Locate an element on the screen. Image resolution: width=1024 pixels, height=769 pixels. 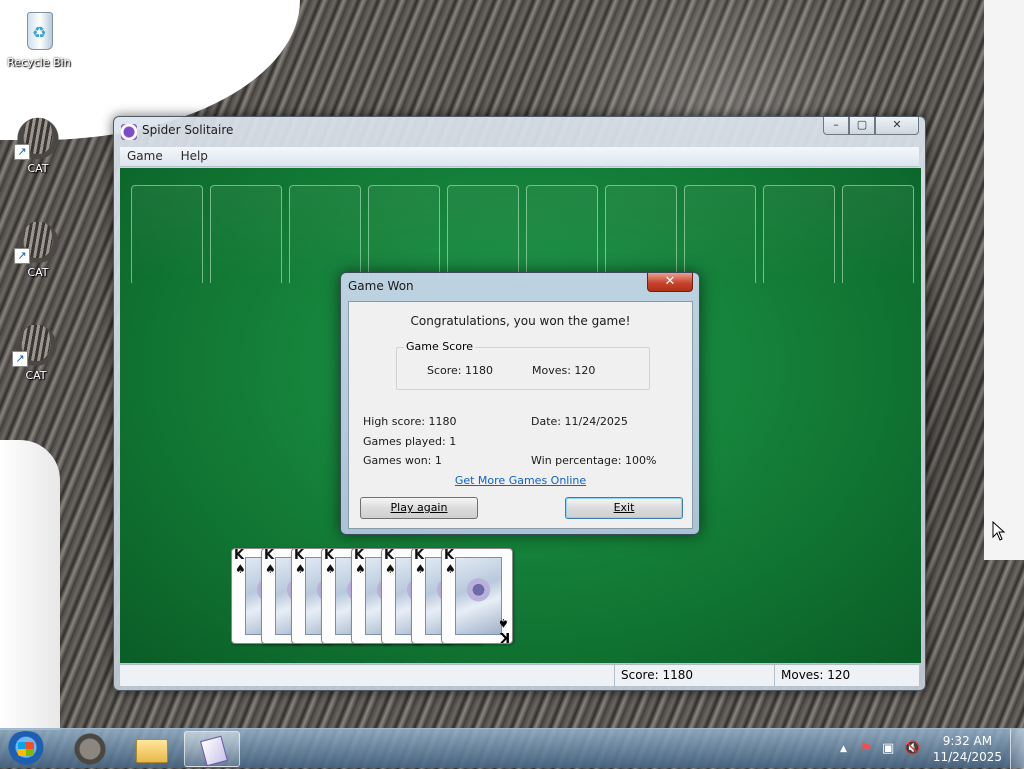
taskbar: ▲ ⚑ ▣ 🔇 9:32 AM 11/24/2025 is located at coordinates (512, 748).